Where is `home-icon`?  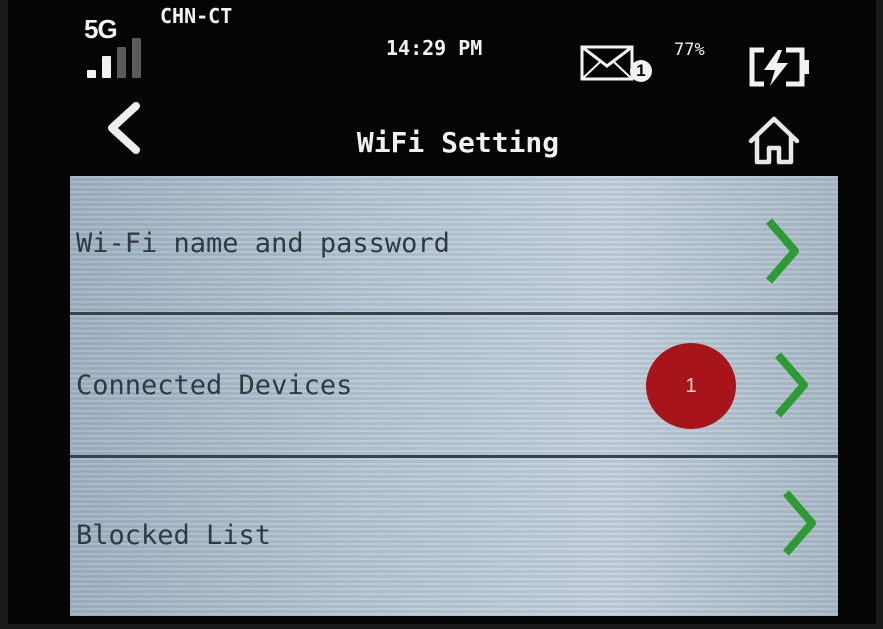 home-icon is located at coordinates (774, 141).